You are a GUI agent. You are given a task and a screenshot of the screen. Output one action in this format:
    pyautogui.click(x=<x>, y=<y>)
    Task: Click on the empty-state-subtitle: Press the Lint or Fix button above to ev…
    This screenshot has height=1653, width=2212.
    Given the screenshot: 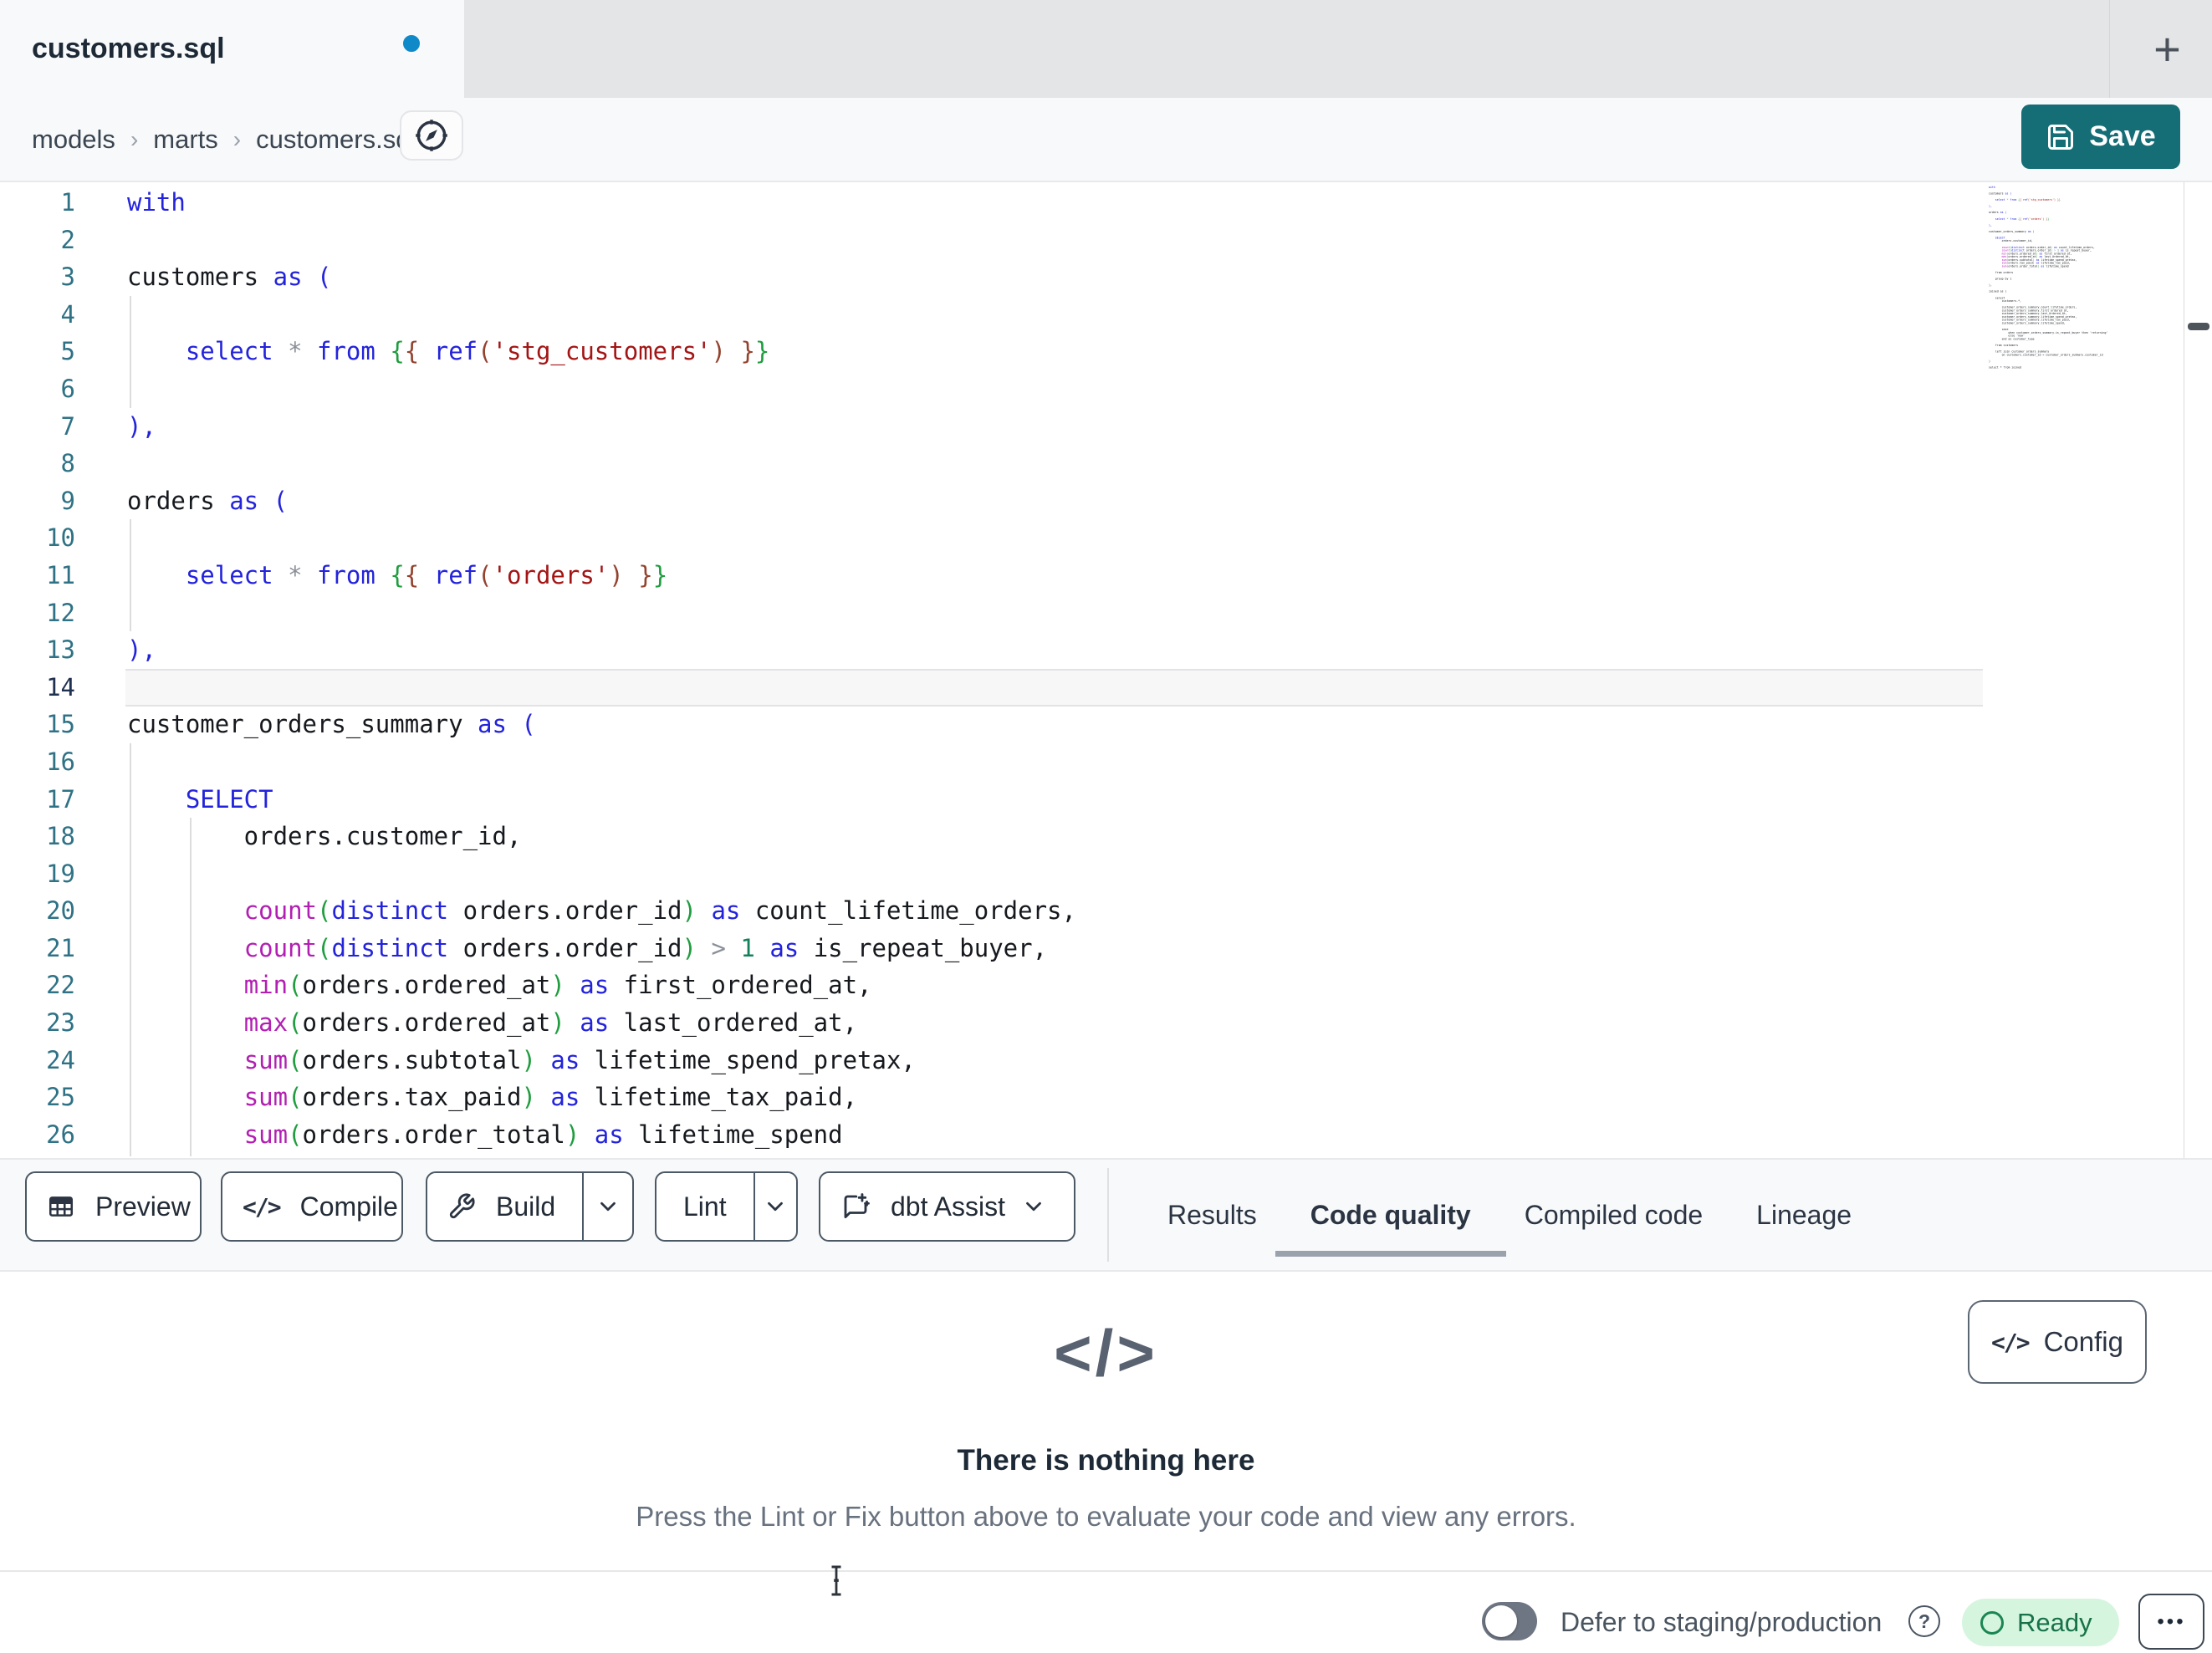 What is the action you would take?
    pyautogui.click(x=1106, y=1516)
    